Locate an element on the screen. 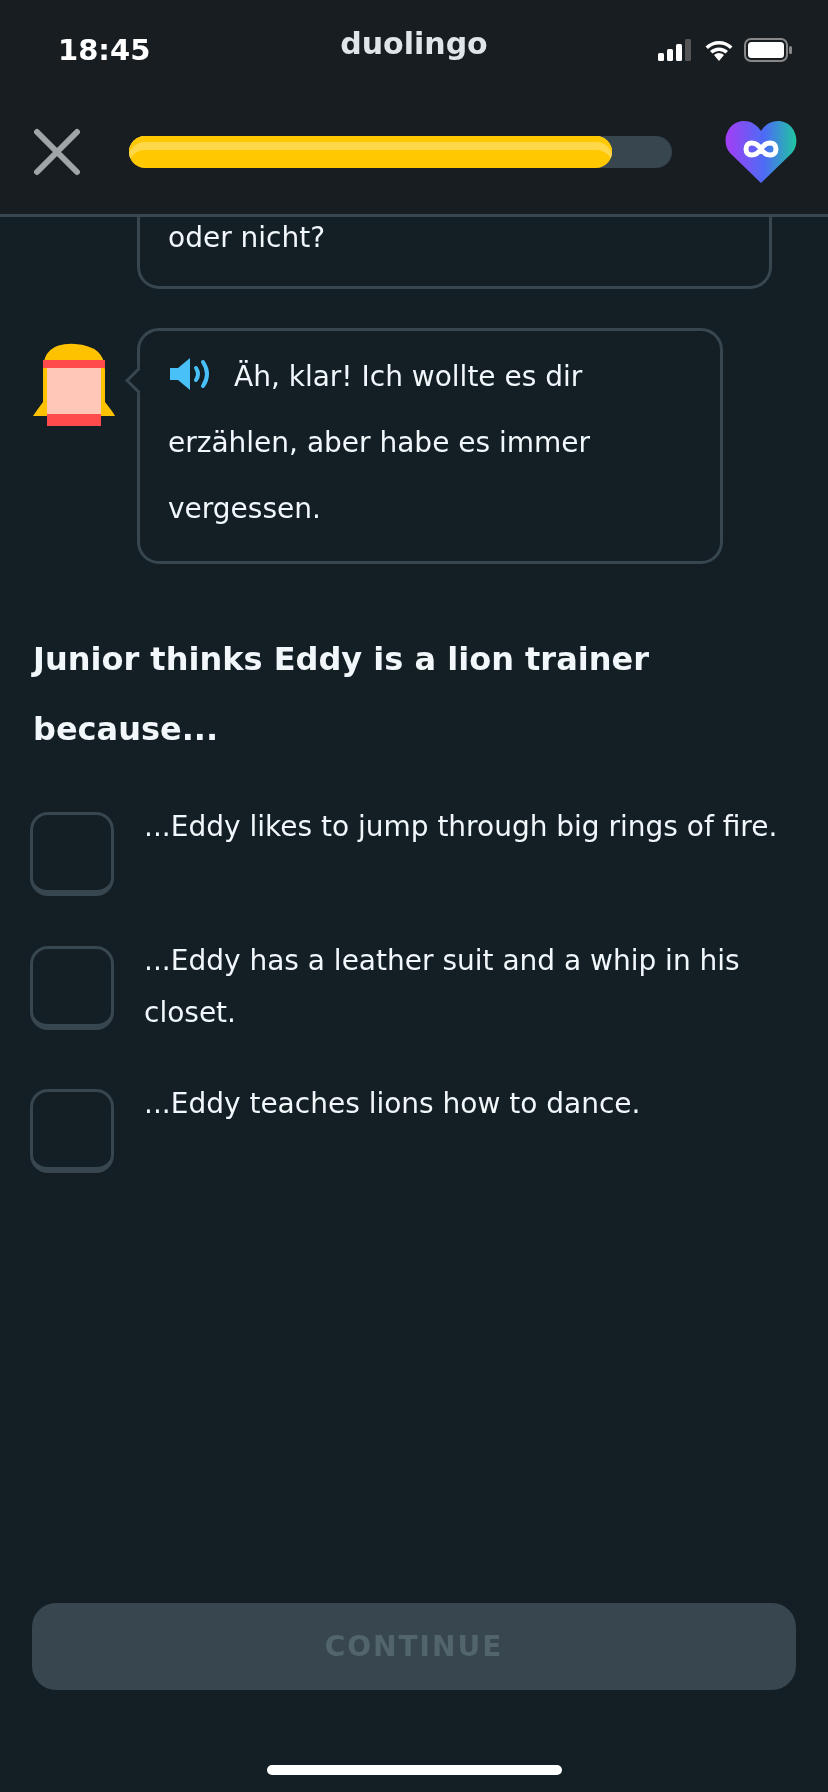  option-label: ...Eddy likes to jump through big rings of fire. is located at coordinates (461, 827).